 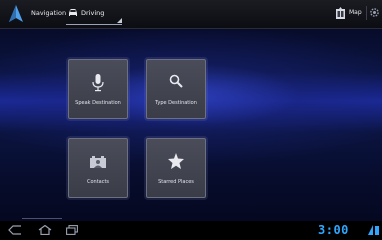 What do you see at coordinates (73, 12) in the screenshot?
I see `car-icon` at bounding box center [73, 12].